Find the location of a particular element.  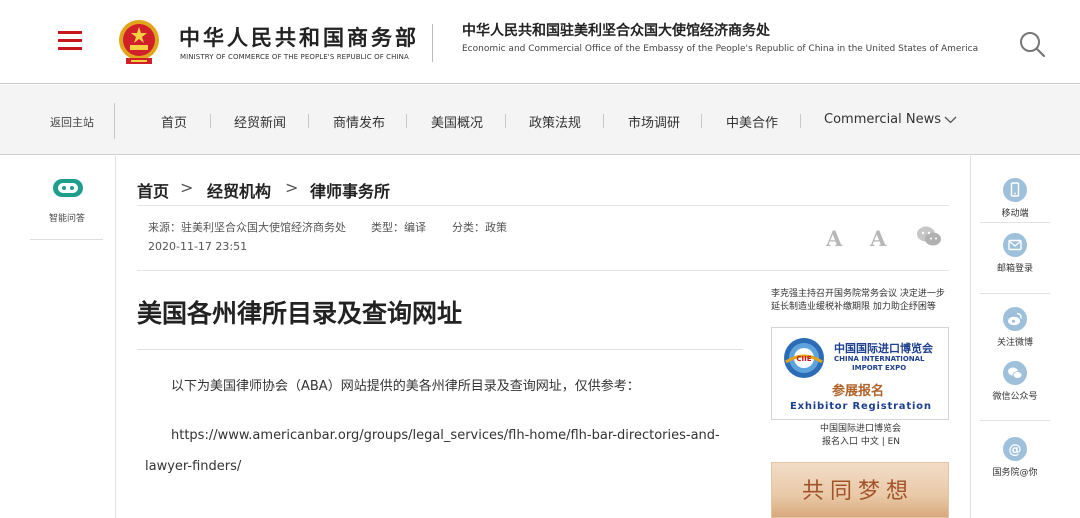

article-type: 类型：编译 is located at coordinates (398, 227).